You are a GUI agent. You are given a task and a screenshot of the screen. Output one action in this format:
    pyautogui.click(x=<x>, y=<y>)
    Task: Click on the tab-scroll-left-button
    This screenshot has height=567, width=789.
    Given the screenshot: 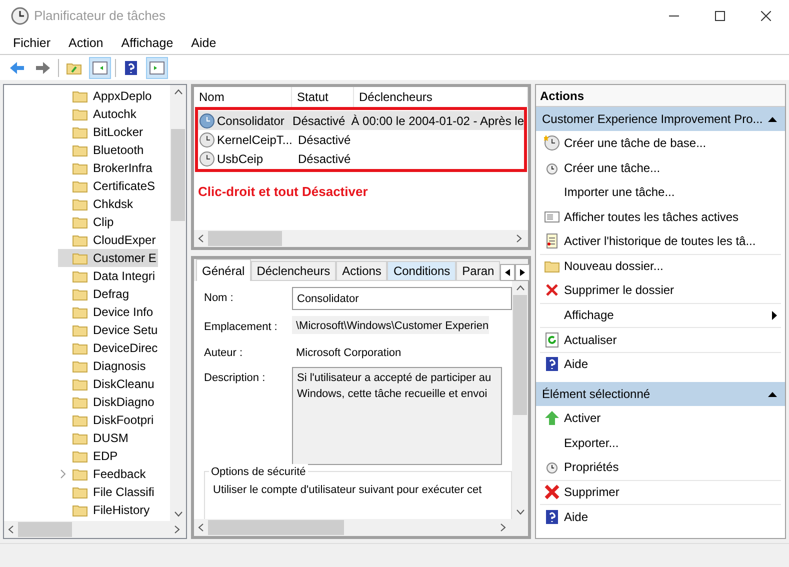 What is the action you would take?
    pyautogui.click(x=508, y=272)
    